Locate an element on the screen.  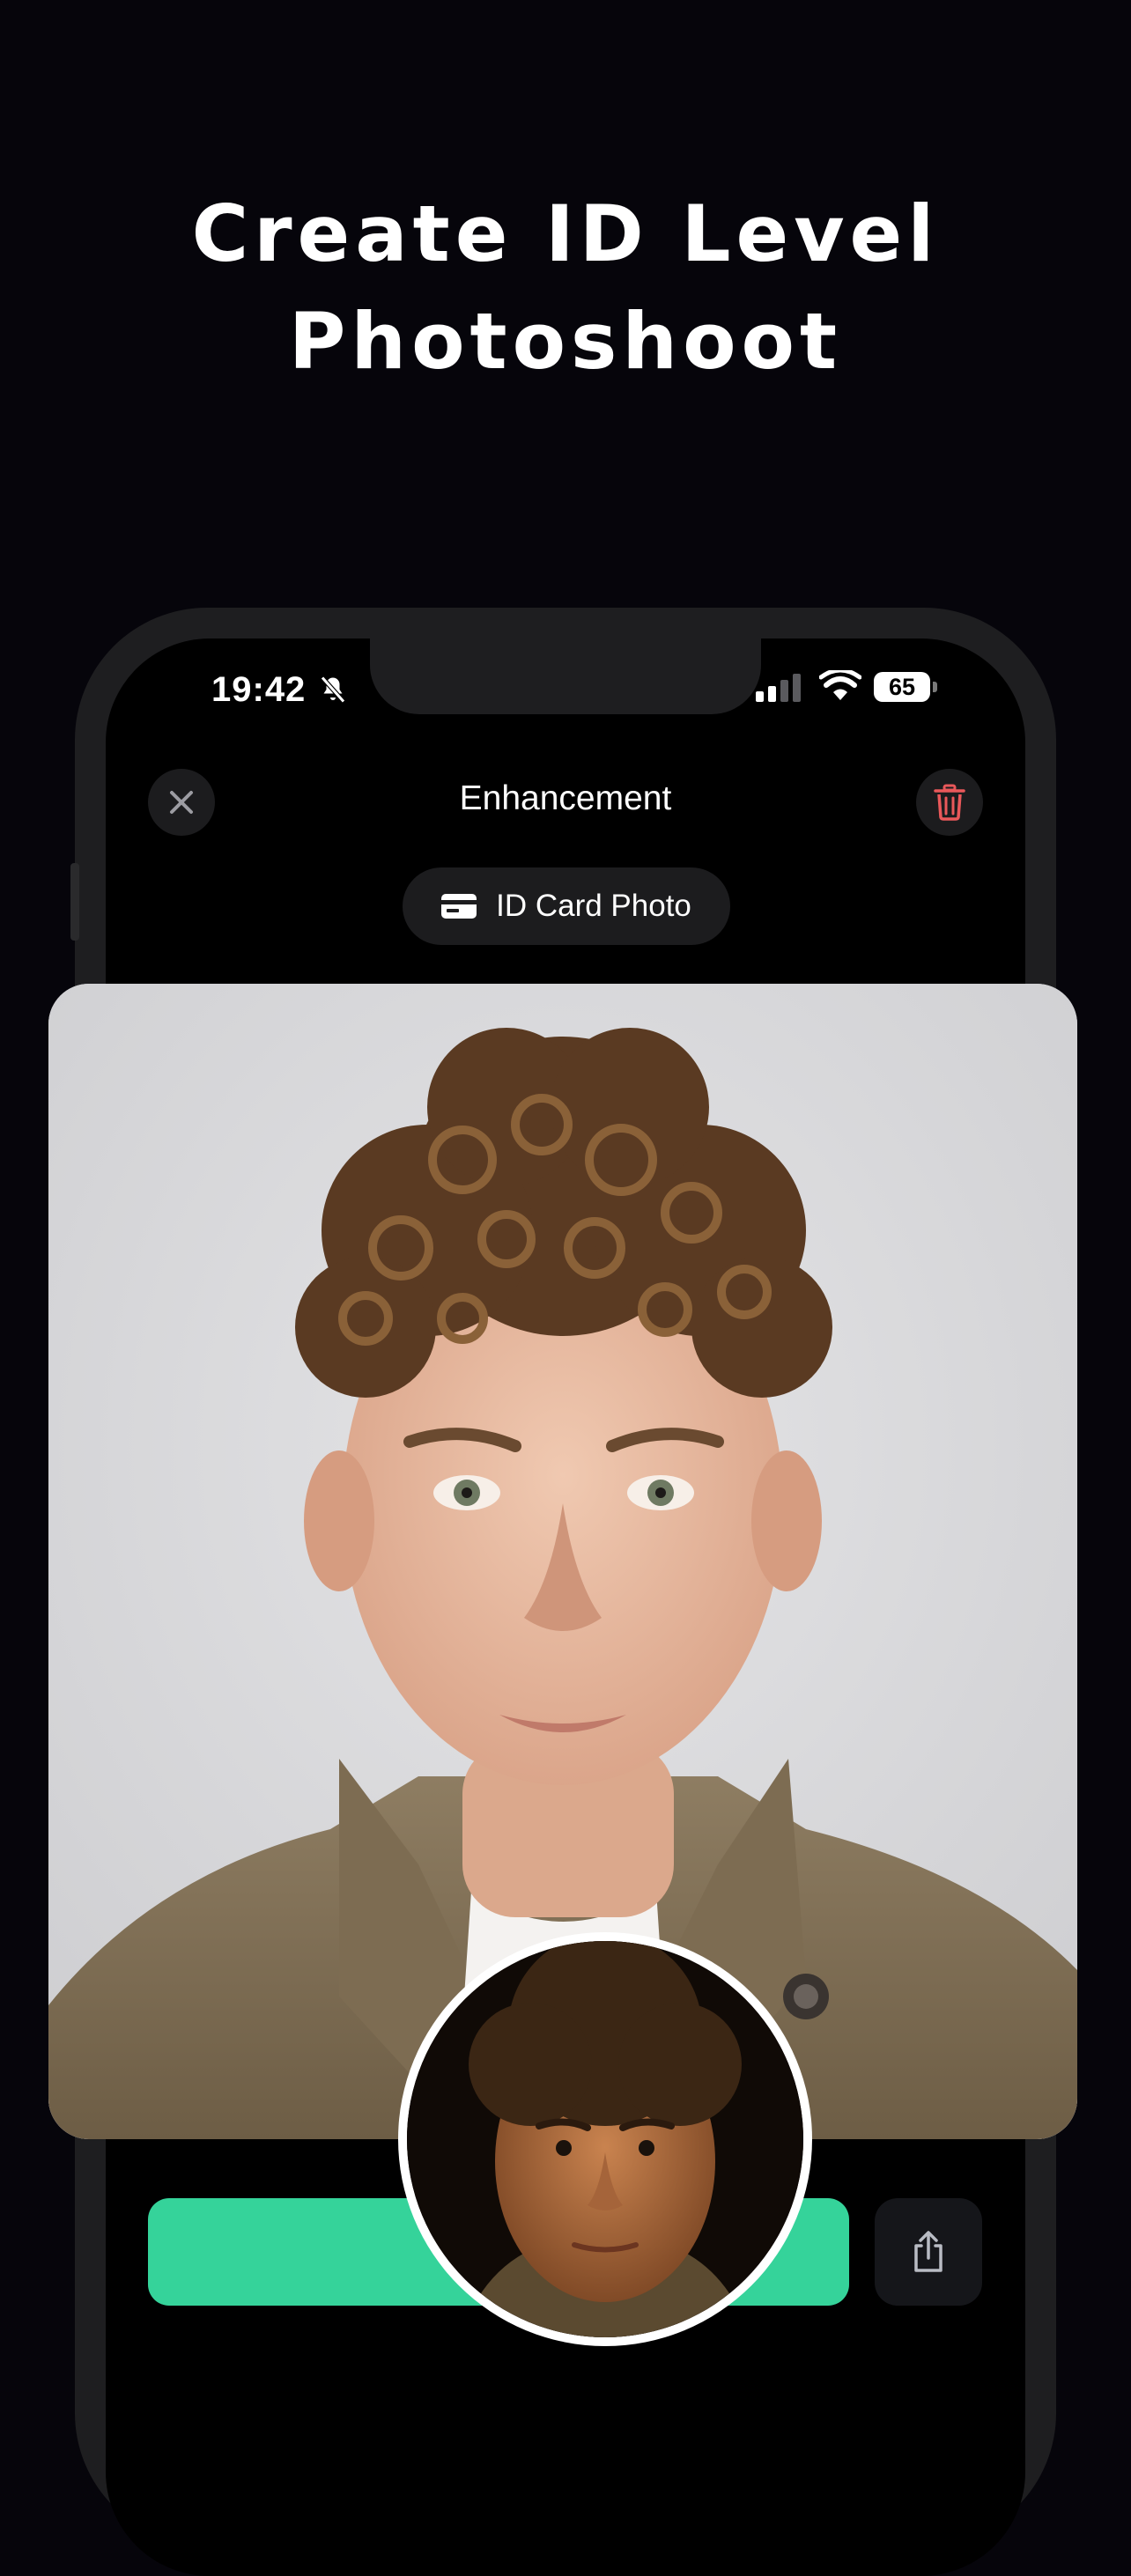
page-title: Enhancement is located at coordinates (565, 798).